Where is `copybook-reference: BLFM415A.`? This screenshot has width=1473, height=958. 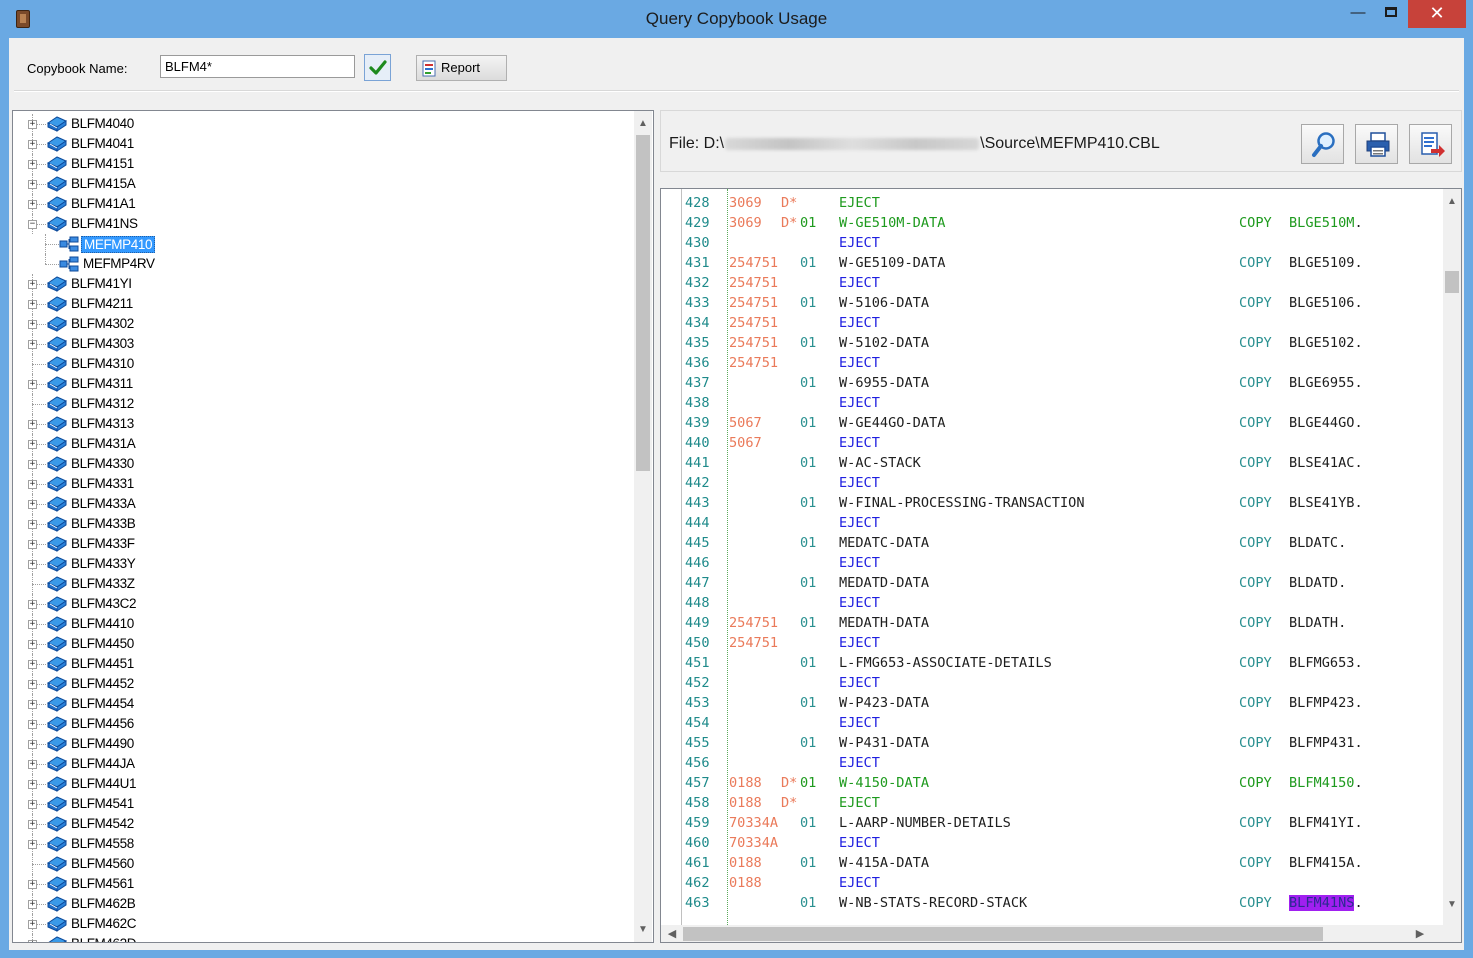
copybook-reference: BLFM415A. is located at coordinates (1326, 863).